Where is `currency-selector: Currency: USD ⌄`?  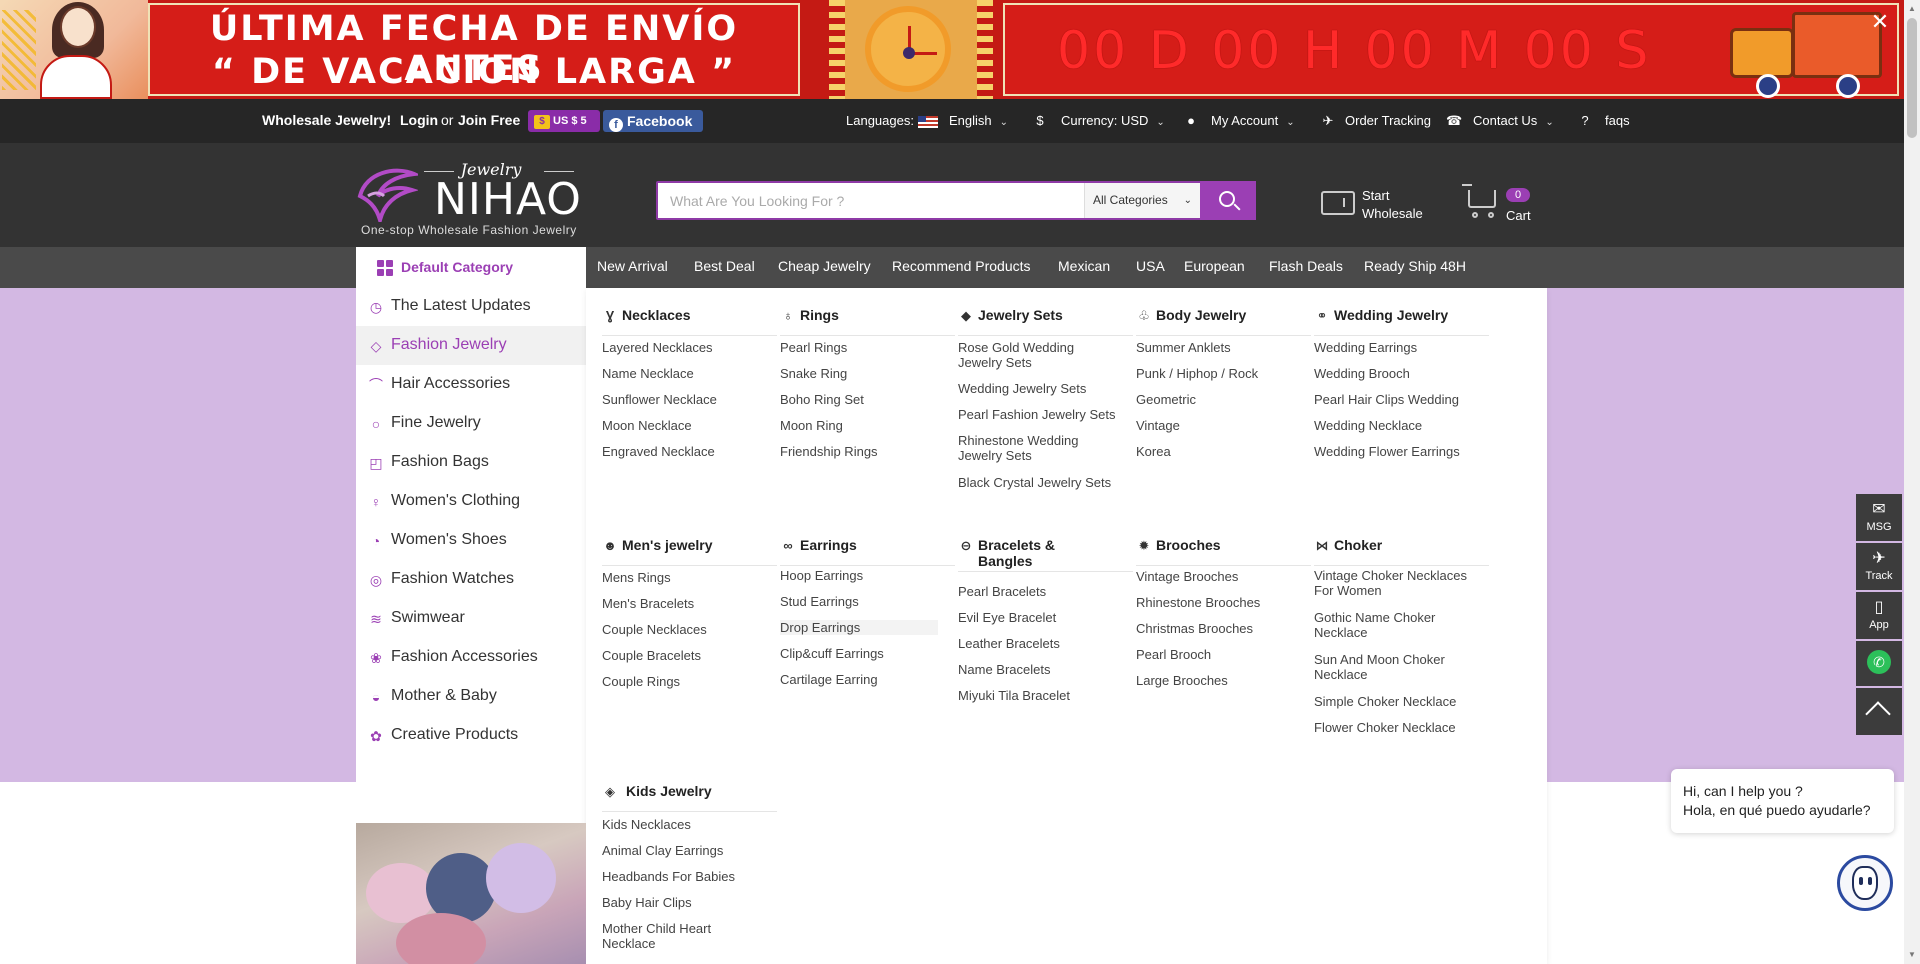
currency-selector: Currency: USD ⌄ is located at coordinates (1113, 120).